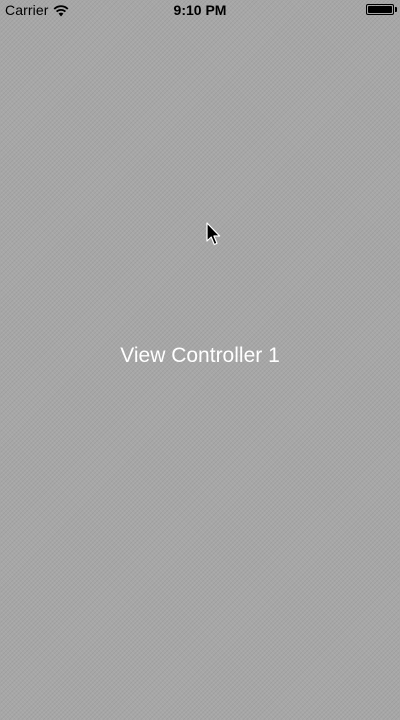 Image resolution: width=400 pixels, height=720 pixels. Describe the element at coordinates (396, 9) in the screenshot. I see `battery-tip` at that location.